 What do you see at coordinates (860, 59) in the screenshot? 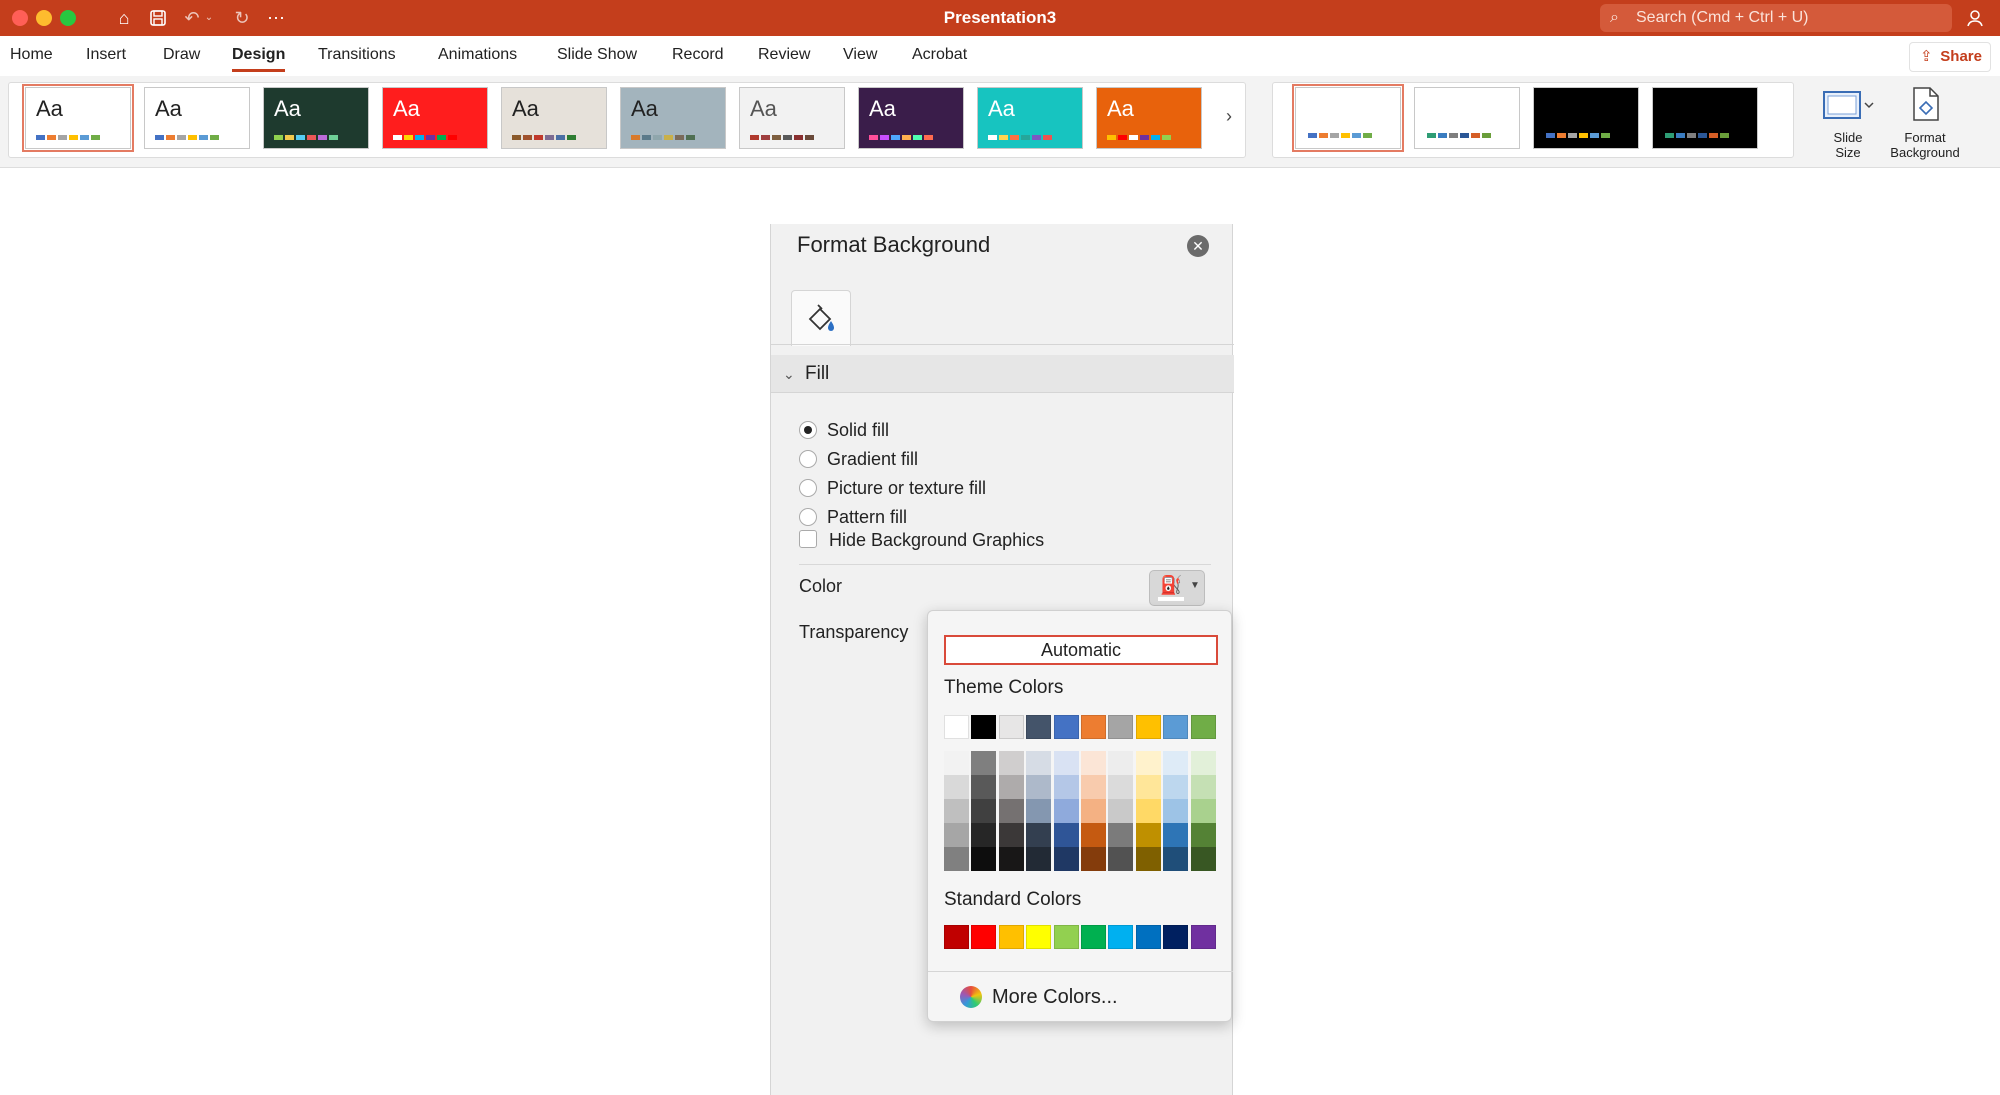
I see `tab-view: View` at bounding box center [860, 59].